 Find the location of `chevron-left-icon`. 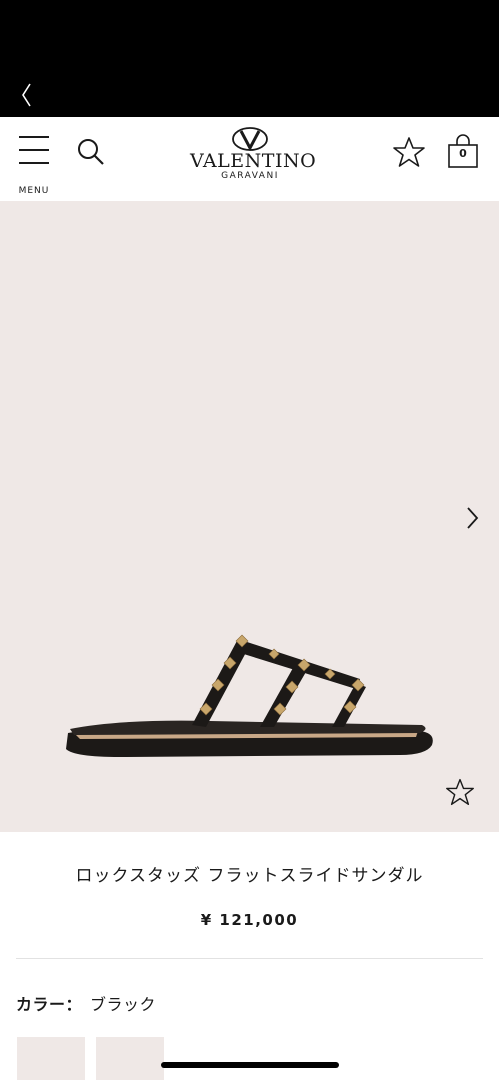

chevron-left-icon is located at coordinates (26, 95).